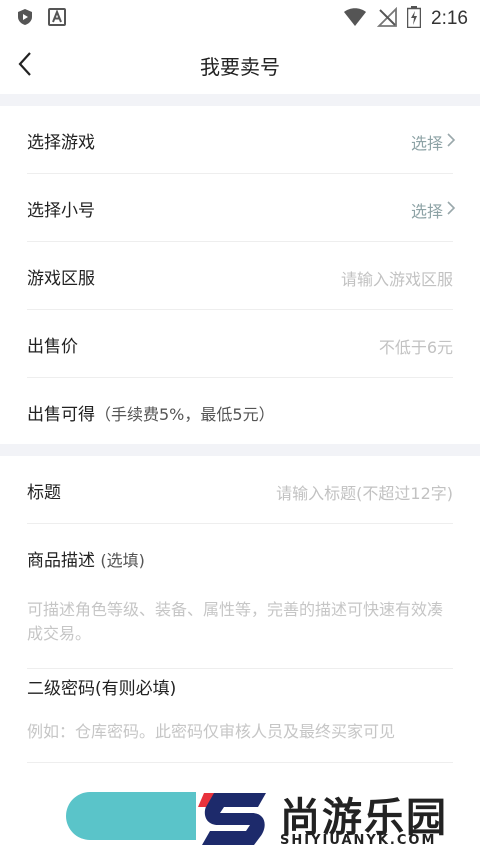 The width and height of the screenshot is (480, 853). Describe the element at coordinates (241, 140) in the screenshot. I see `select-game-row: 选择游戏 选择` at that location.